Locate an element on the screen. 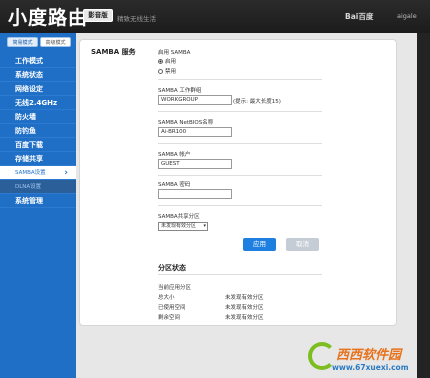 Image resolution: width=430 pixels, height=378 pixels. share-partition-label: SAMBA共享分区 is located at coordinates (179, 217).